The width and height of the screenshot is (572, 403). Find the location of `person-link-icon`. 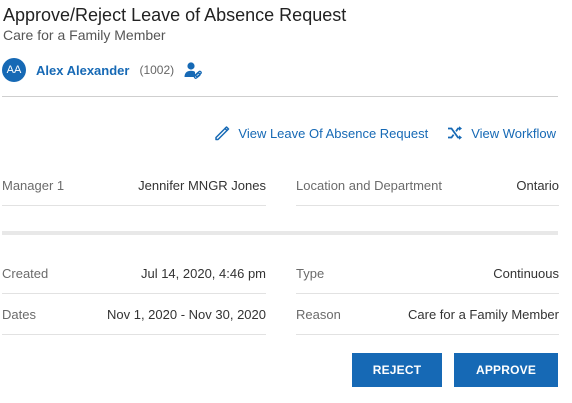

person-link-icon is located at coordinates (193, 70).